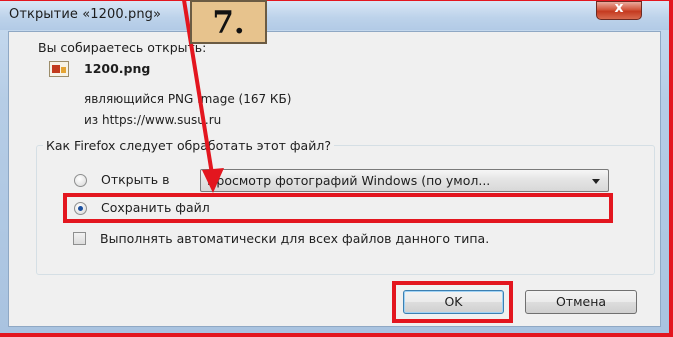 This screenshot has width=673, height=337. Describe the element at coordinates (203, 96) in the screenshot. I see `pointer-arrow` at that location.